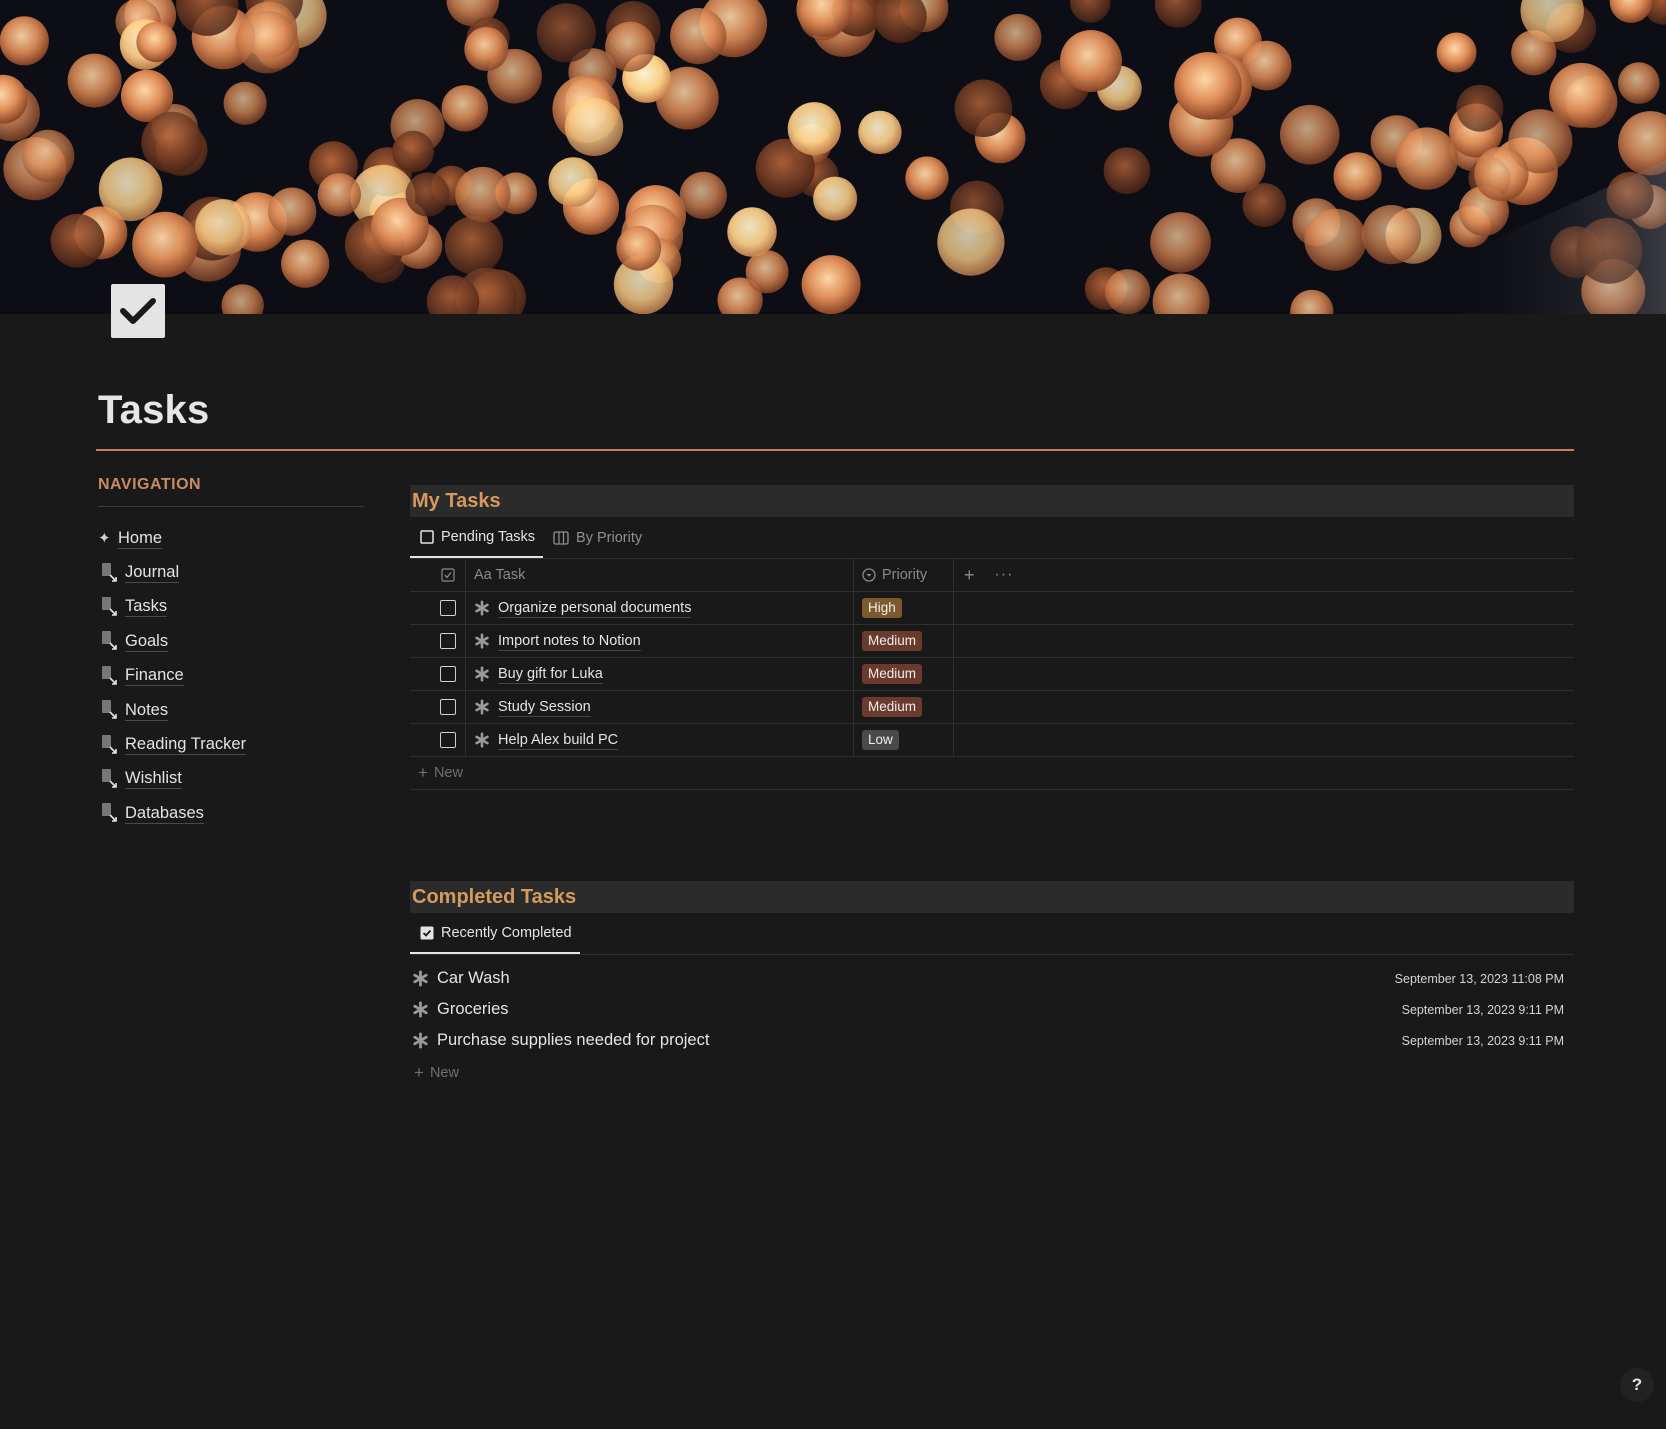 This screenshot has height=1429, width=1666. I want to click on help-button: ?, so click(1637, 1385).